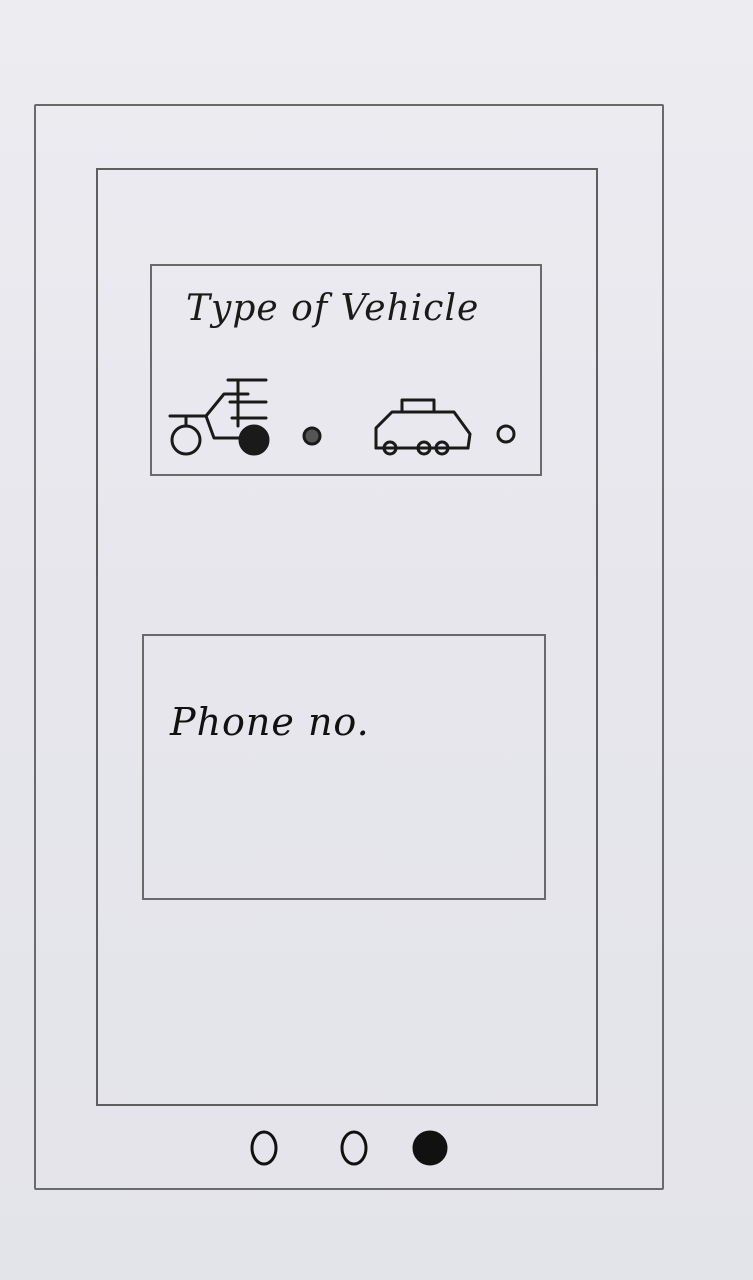 This screenshot has height=1280, width=753. I want to click on page-indicator, so click(354, 1148).